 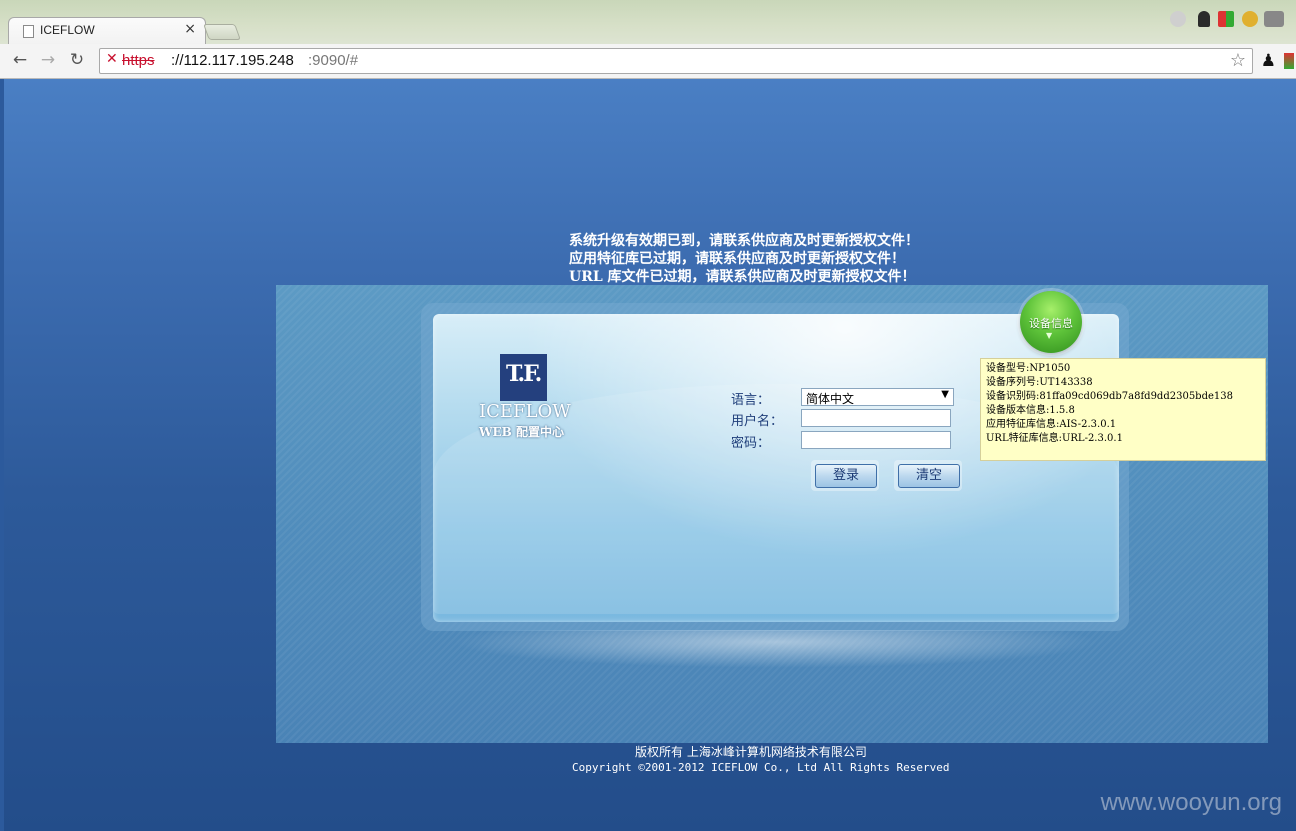 I want to click on username-input, so click(x=876, y=418).